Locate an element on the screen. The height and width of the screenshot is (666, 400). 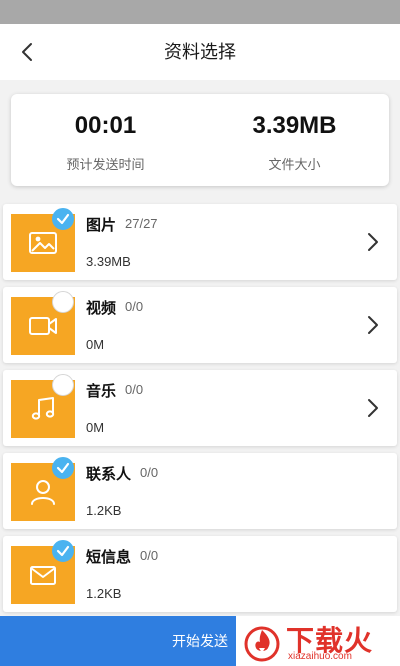
file-size: 3.39MB 文件大小 is located at coordinates (294, 140).